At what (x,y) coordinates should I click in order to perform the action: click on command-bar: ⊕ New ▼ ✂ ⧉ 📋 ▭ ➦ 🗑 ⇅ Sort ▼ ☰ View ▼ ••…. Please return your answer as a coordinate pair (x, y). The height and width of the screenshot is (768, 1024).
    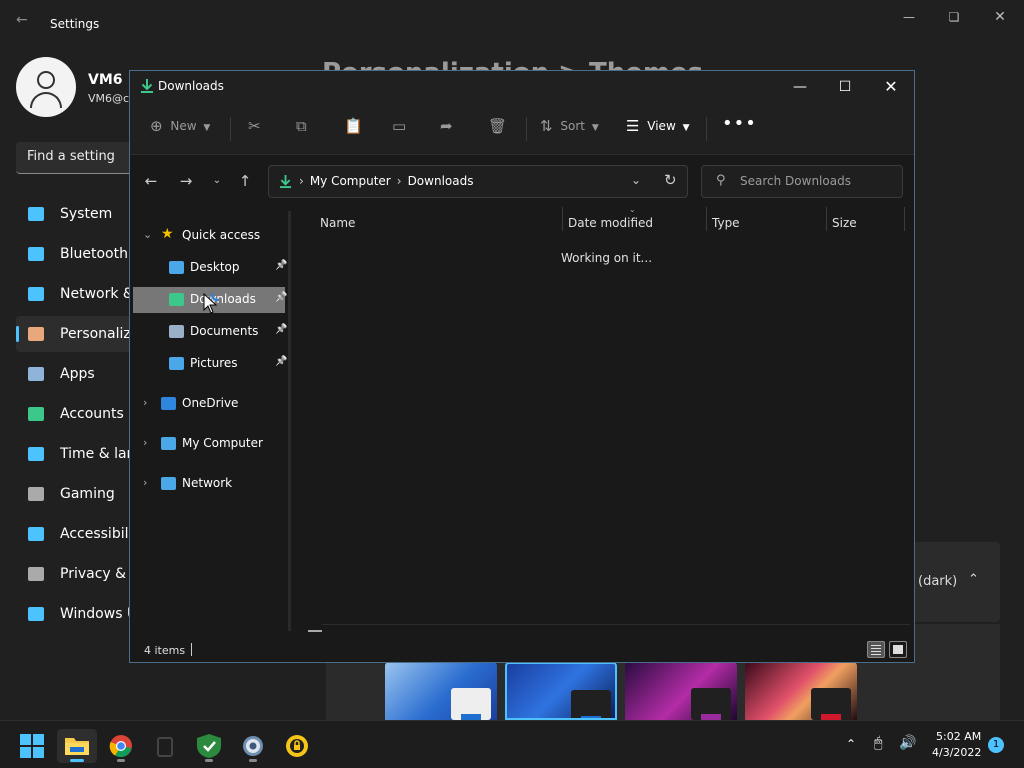
    Looking at the image, I should click on (522, 129).